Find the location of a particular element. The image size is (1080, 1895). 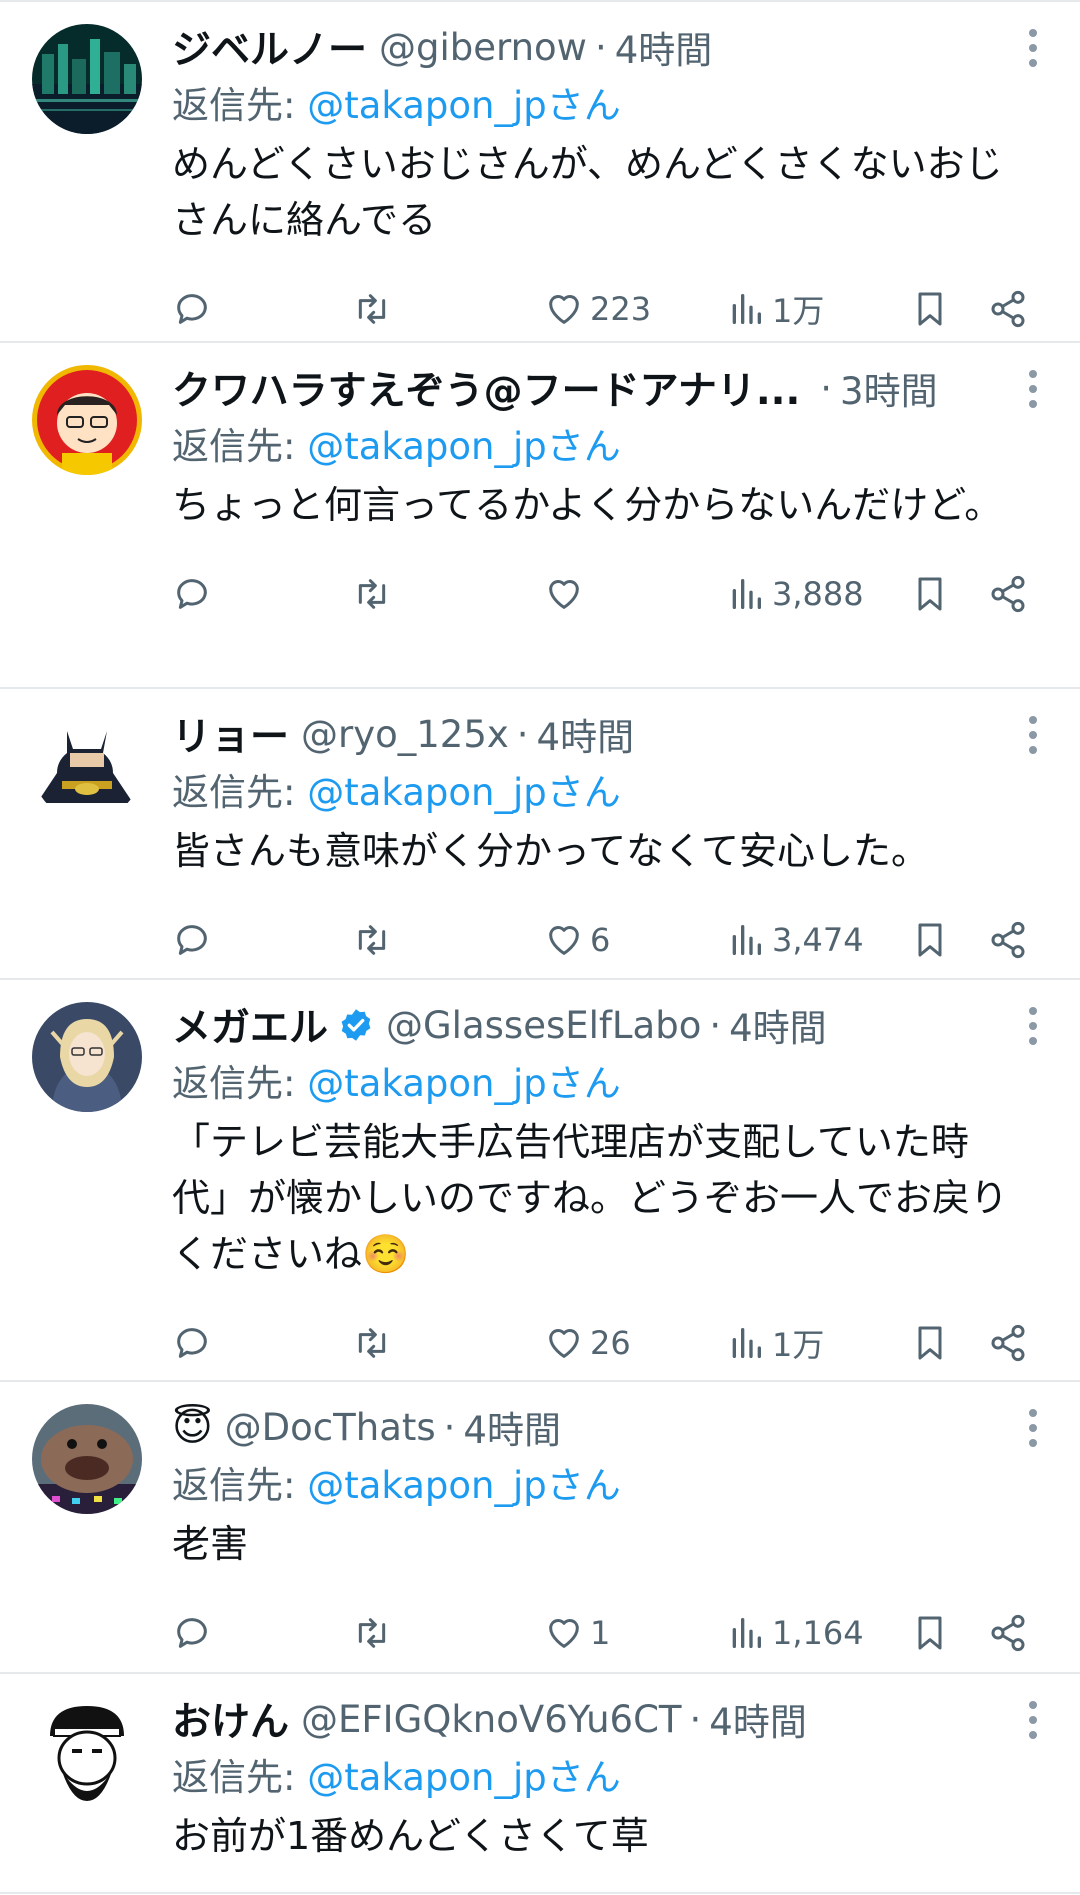

like-button: 223 is located at coordinates (597, 309).